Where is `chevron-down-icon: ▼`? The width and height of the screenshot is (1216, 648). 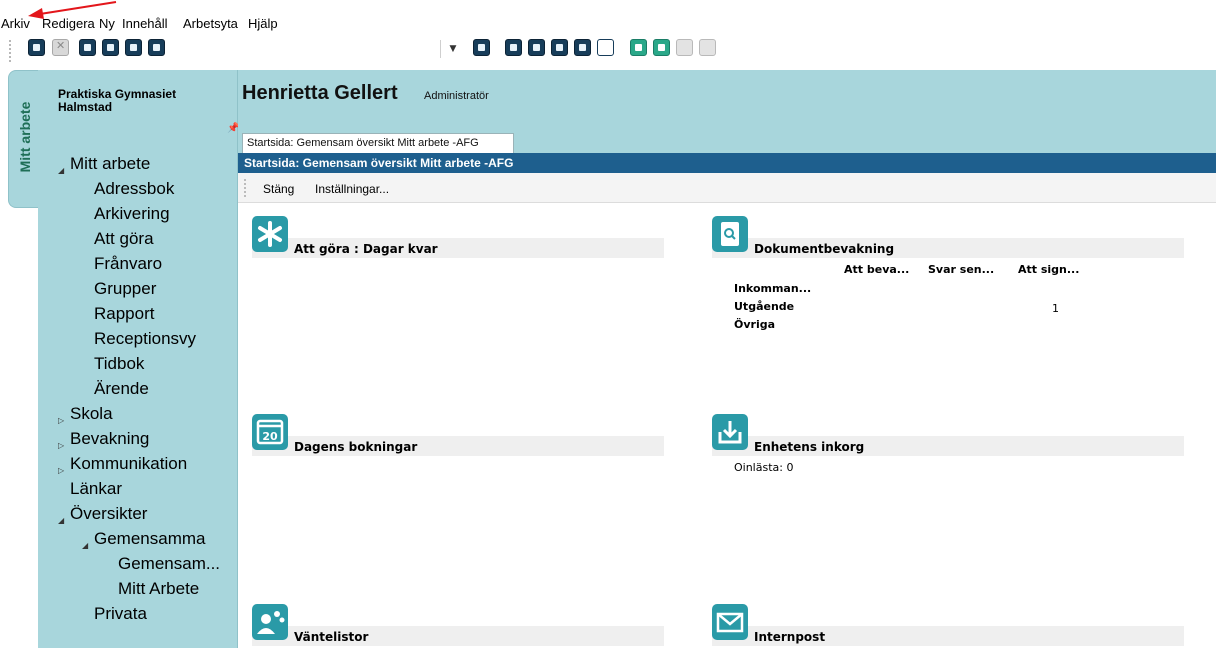
chevron-down-icon: ▼ is located at coordinates (453, 49).